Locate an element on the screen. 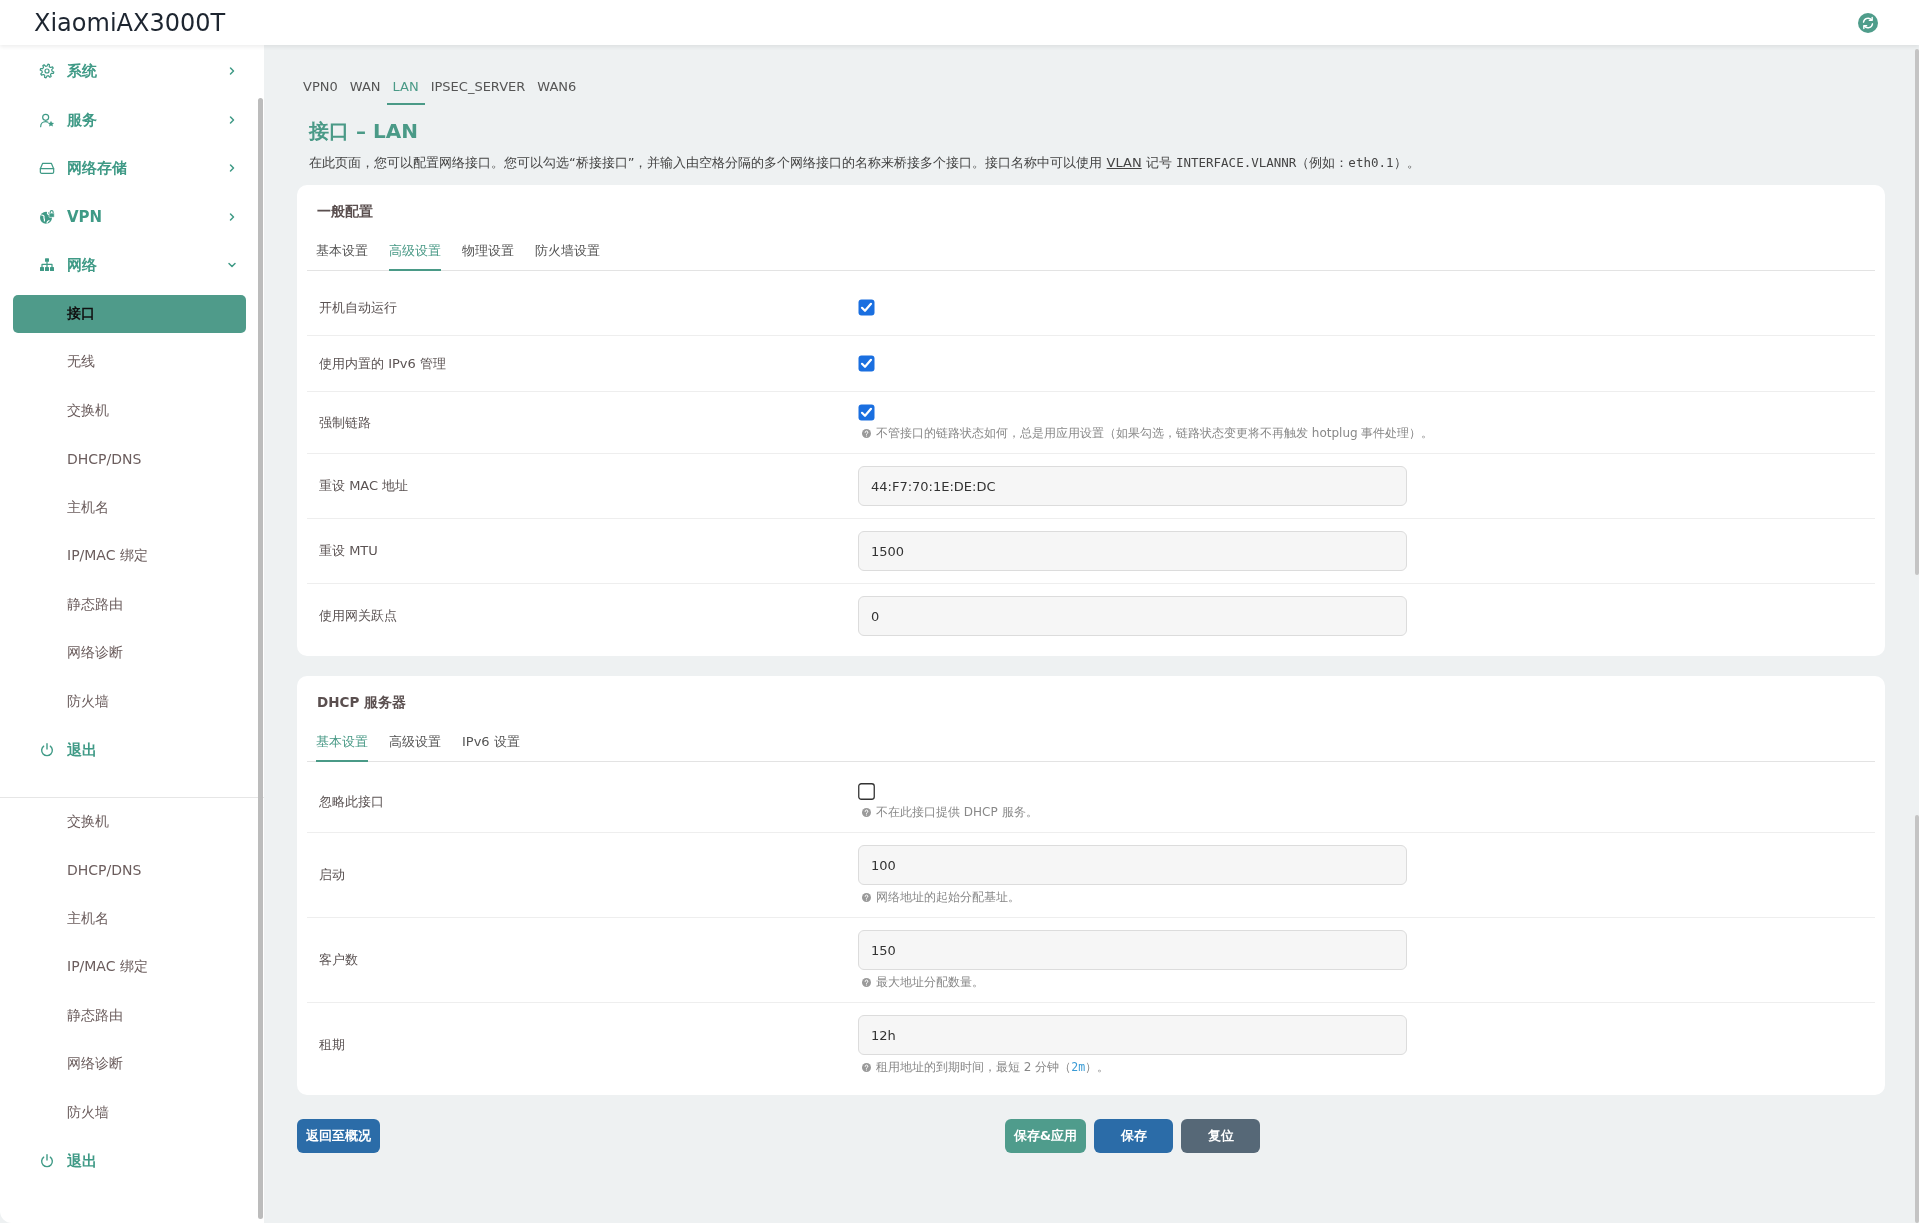 This screenshot has height=1223, width=1919. hard-drive-icon is located at coordinates (47, 168).